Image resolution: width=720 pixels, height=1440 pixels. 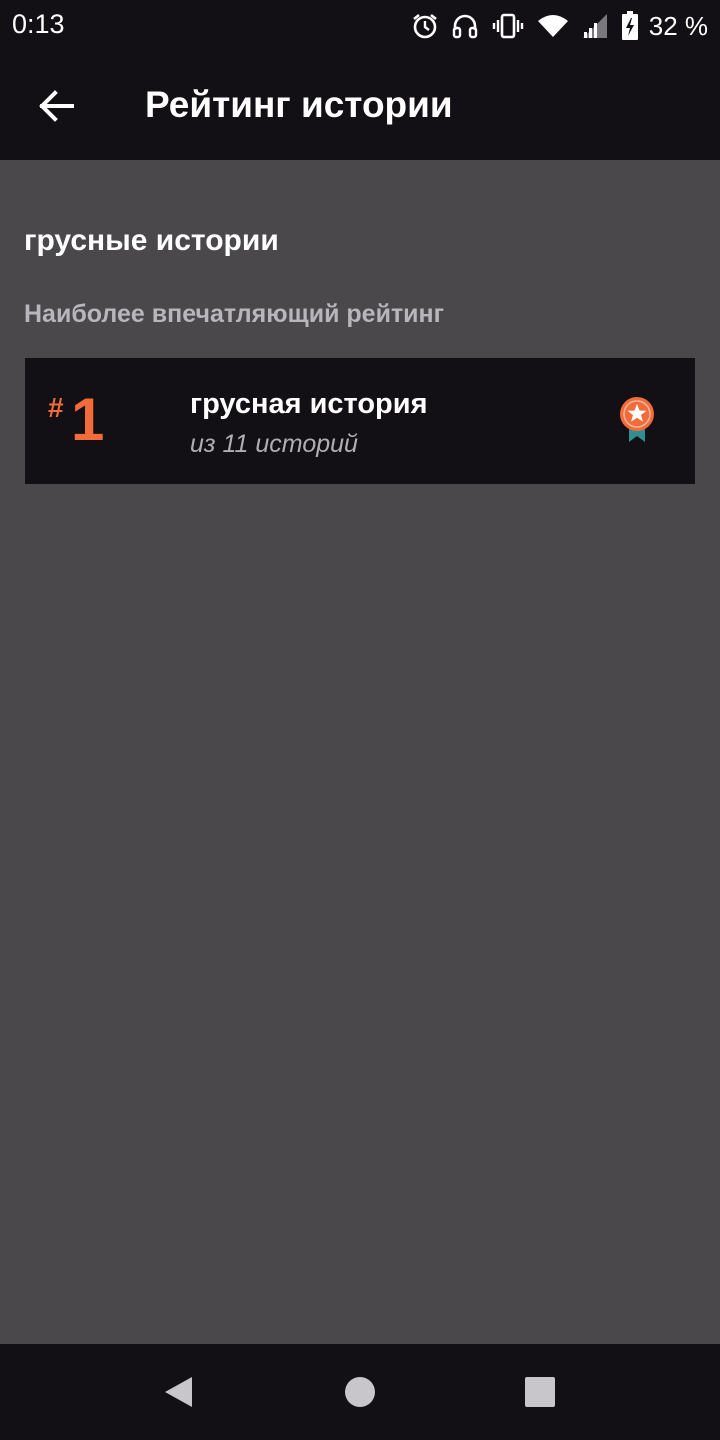 What do you see at coordinates (151, 240) in the screenshot?
I see `section-title: грусные истории` at bounding box center [151, 240].